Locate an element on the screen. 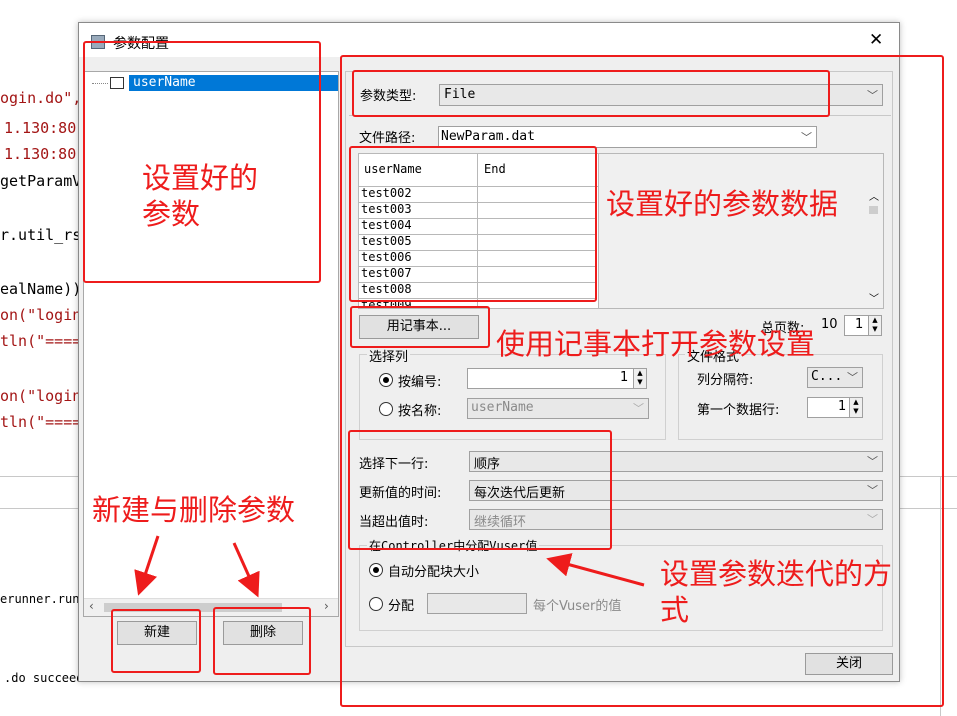 Image resolution: width=957 pixels, height=716 pixels. arrow-to-iteration-box is located at coordinates (595, 570).